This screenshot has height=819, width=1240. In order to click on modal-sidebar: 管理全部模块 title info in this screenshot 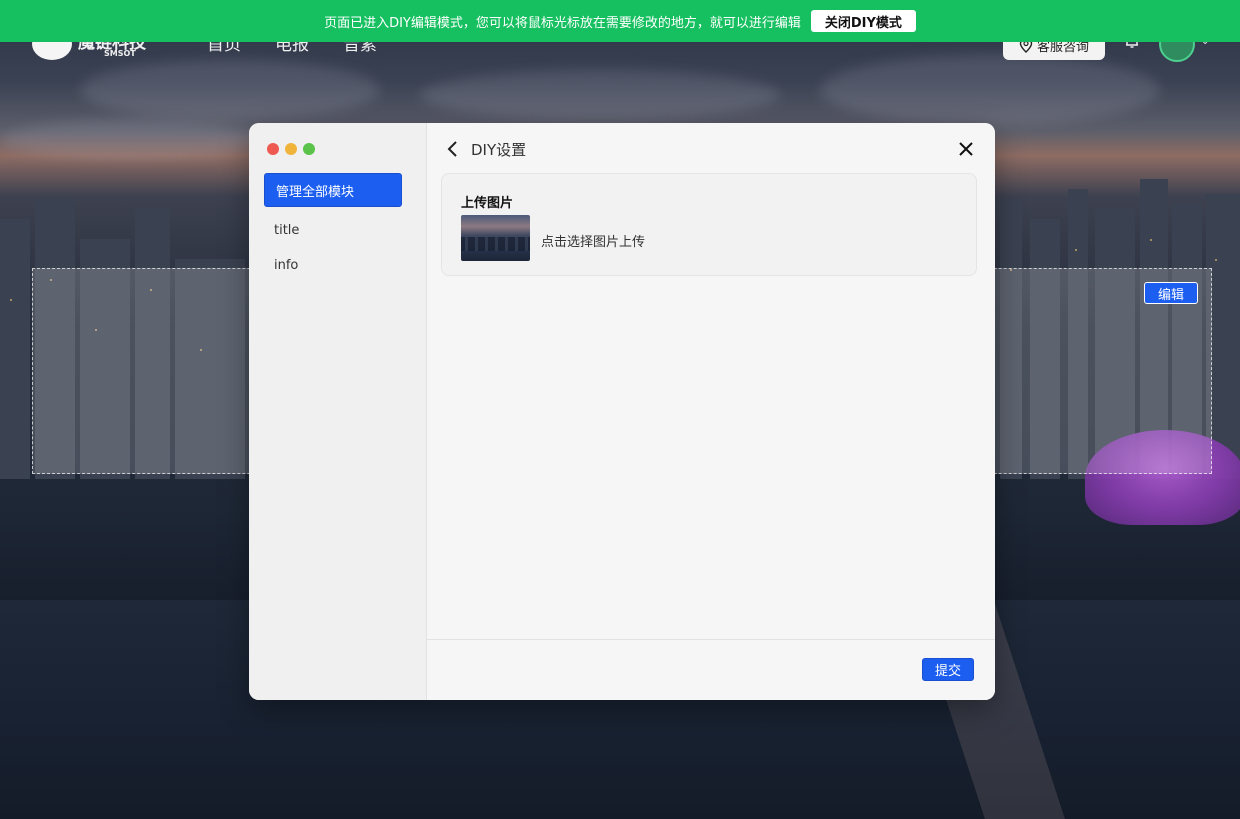, I will do `click(338, 411)`.